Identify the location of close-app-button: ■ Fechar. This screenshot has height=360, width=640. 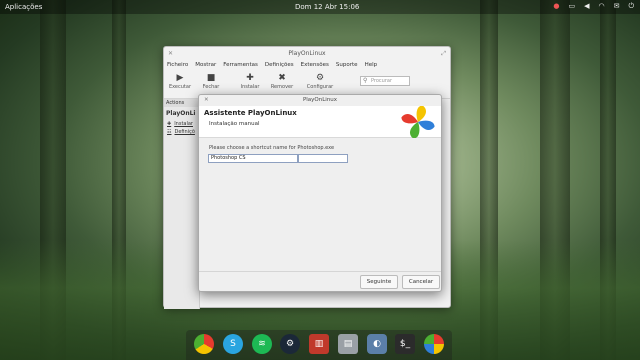
(211, 81).